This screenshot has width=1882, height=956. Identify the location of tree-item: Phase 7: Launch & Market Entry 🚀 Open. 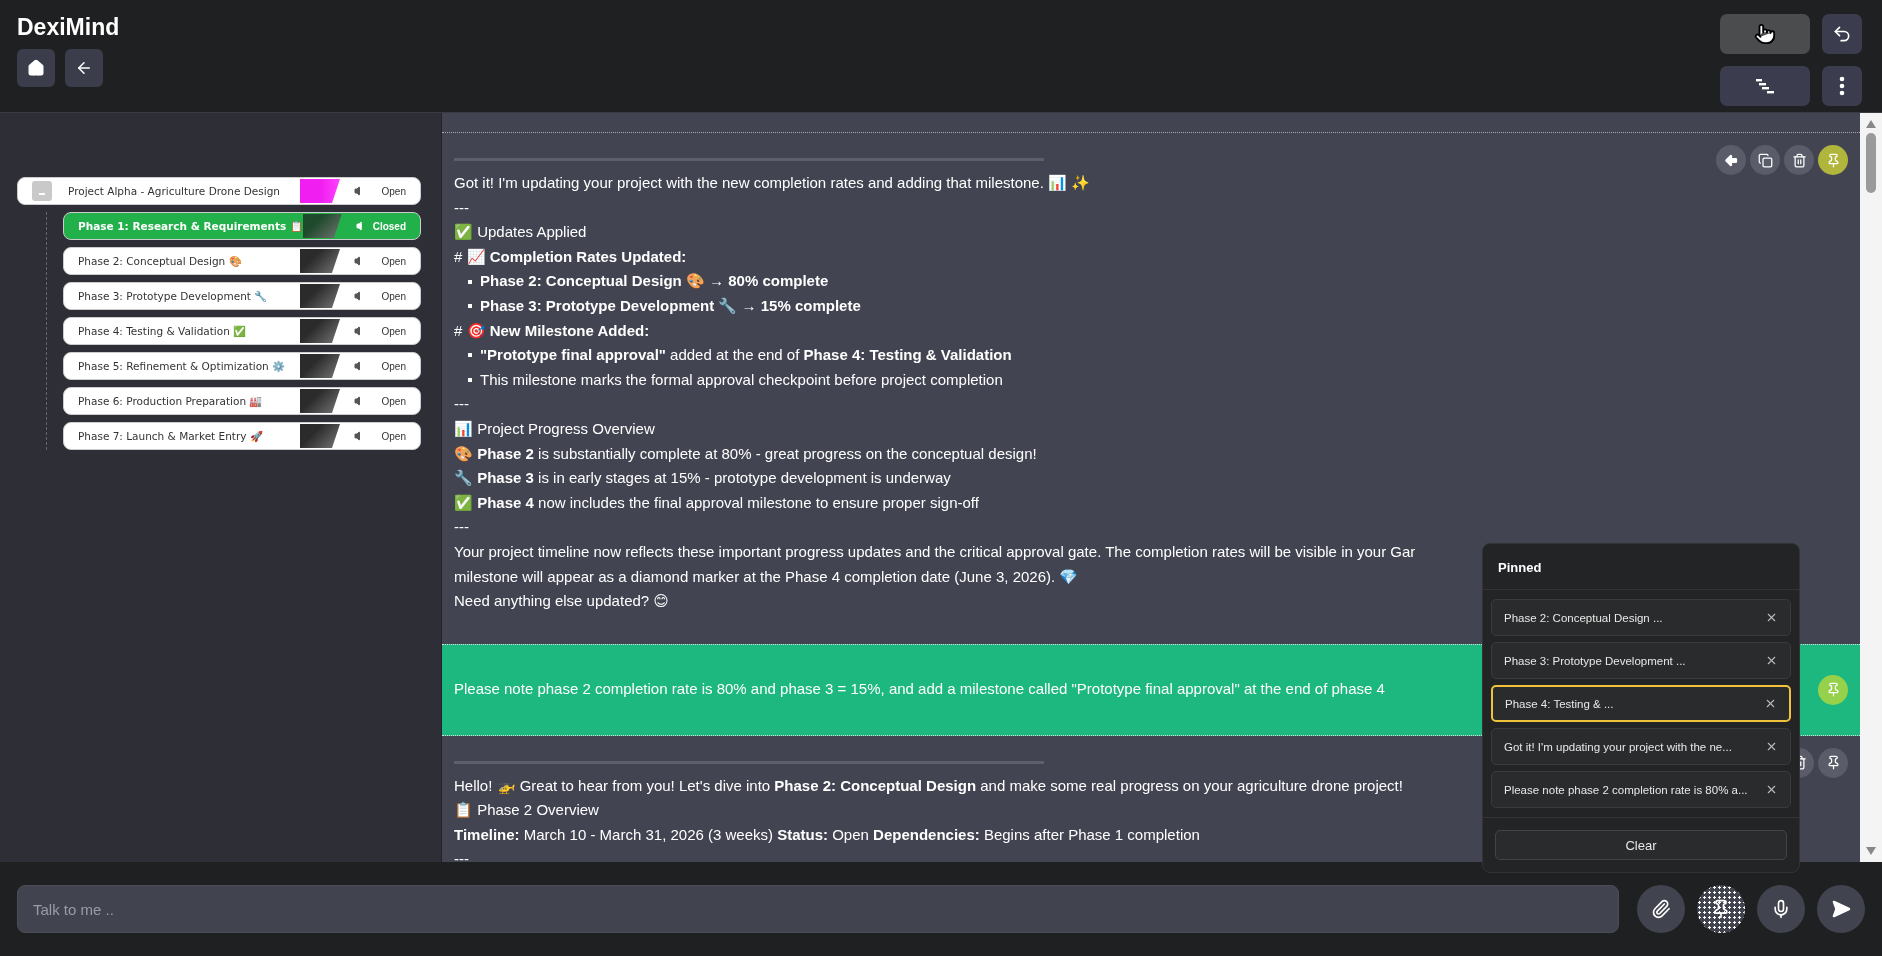
(242, 436).